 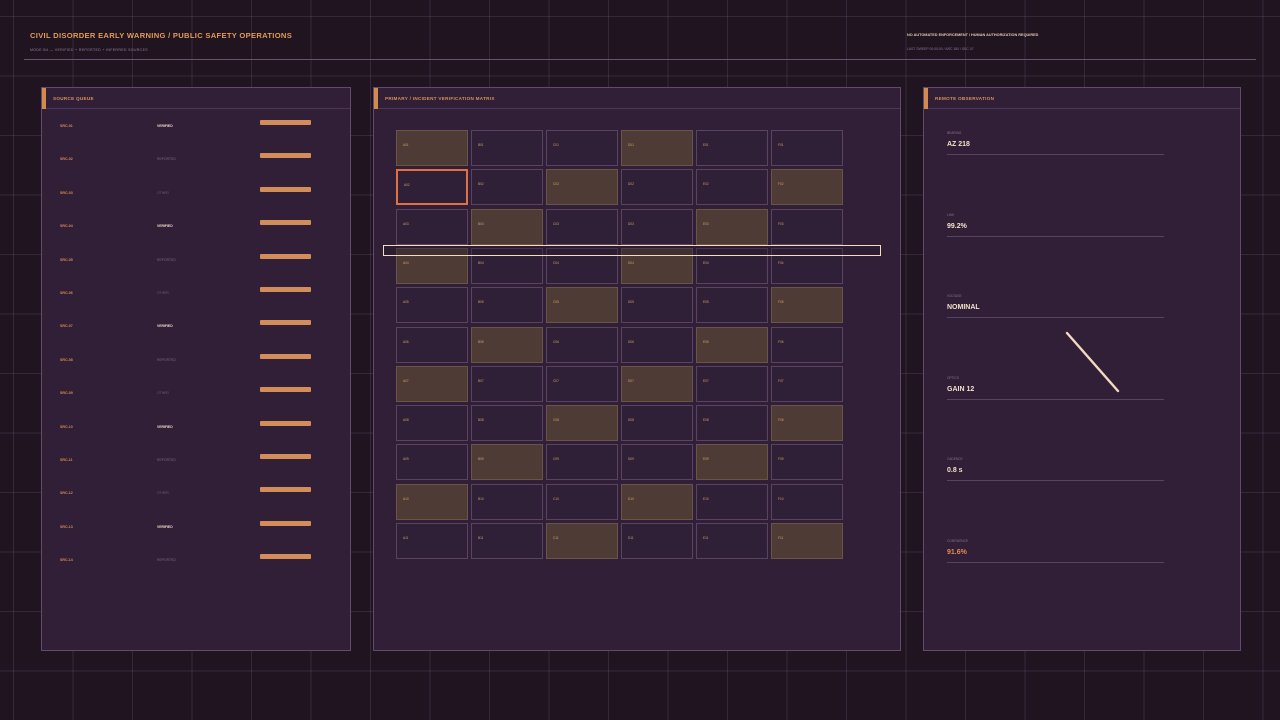 I want to click on matrix-cell: D03, so click(x=657, y=226).